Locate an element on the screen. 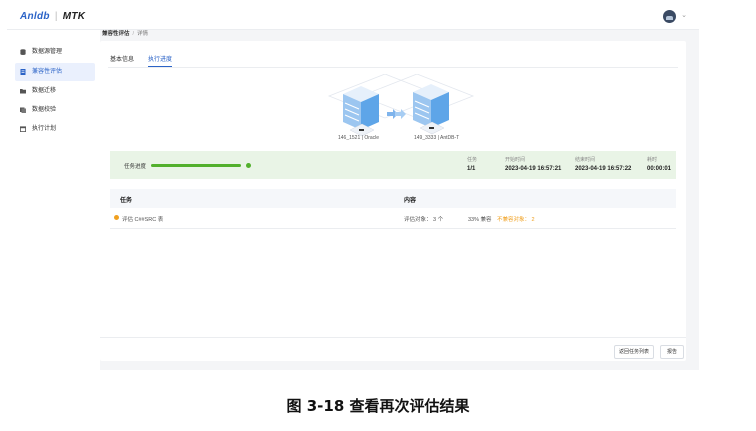  sidebar-item-assessment: 兼容性评估 is located at coordinates (55, 72).